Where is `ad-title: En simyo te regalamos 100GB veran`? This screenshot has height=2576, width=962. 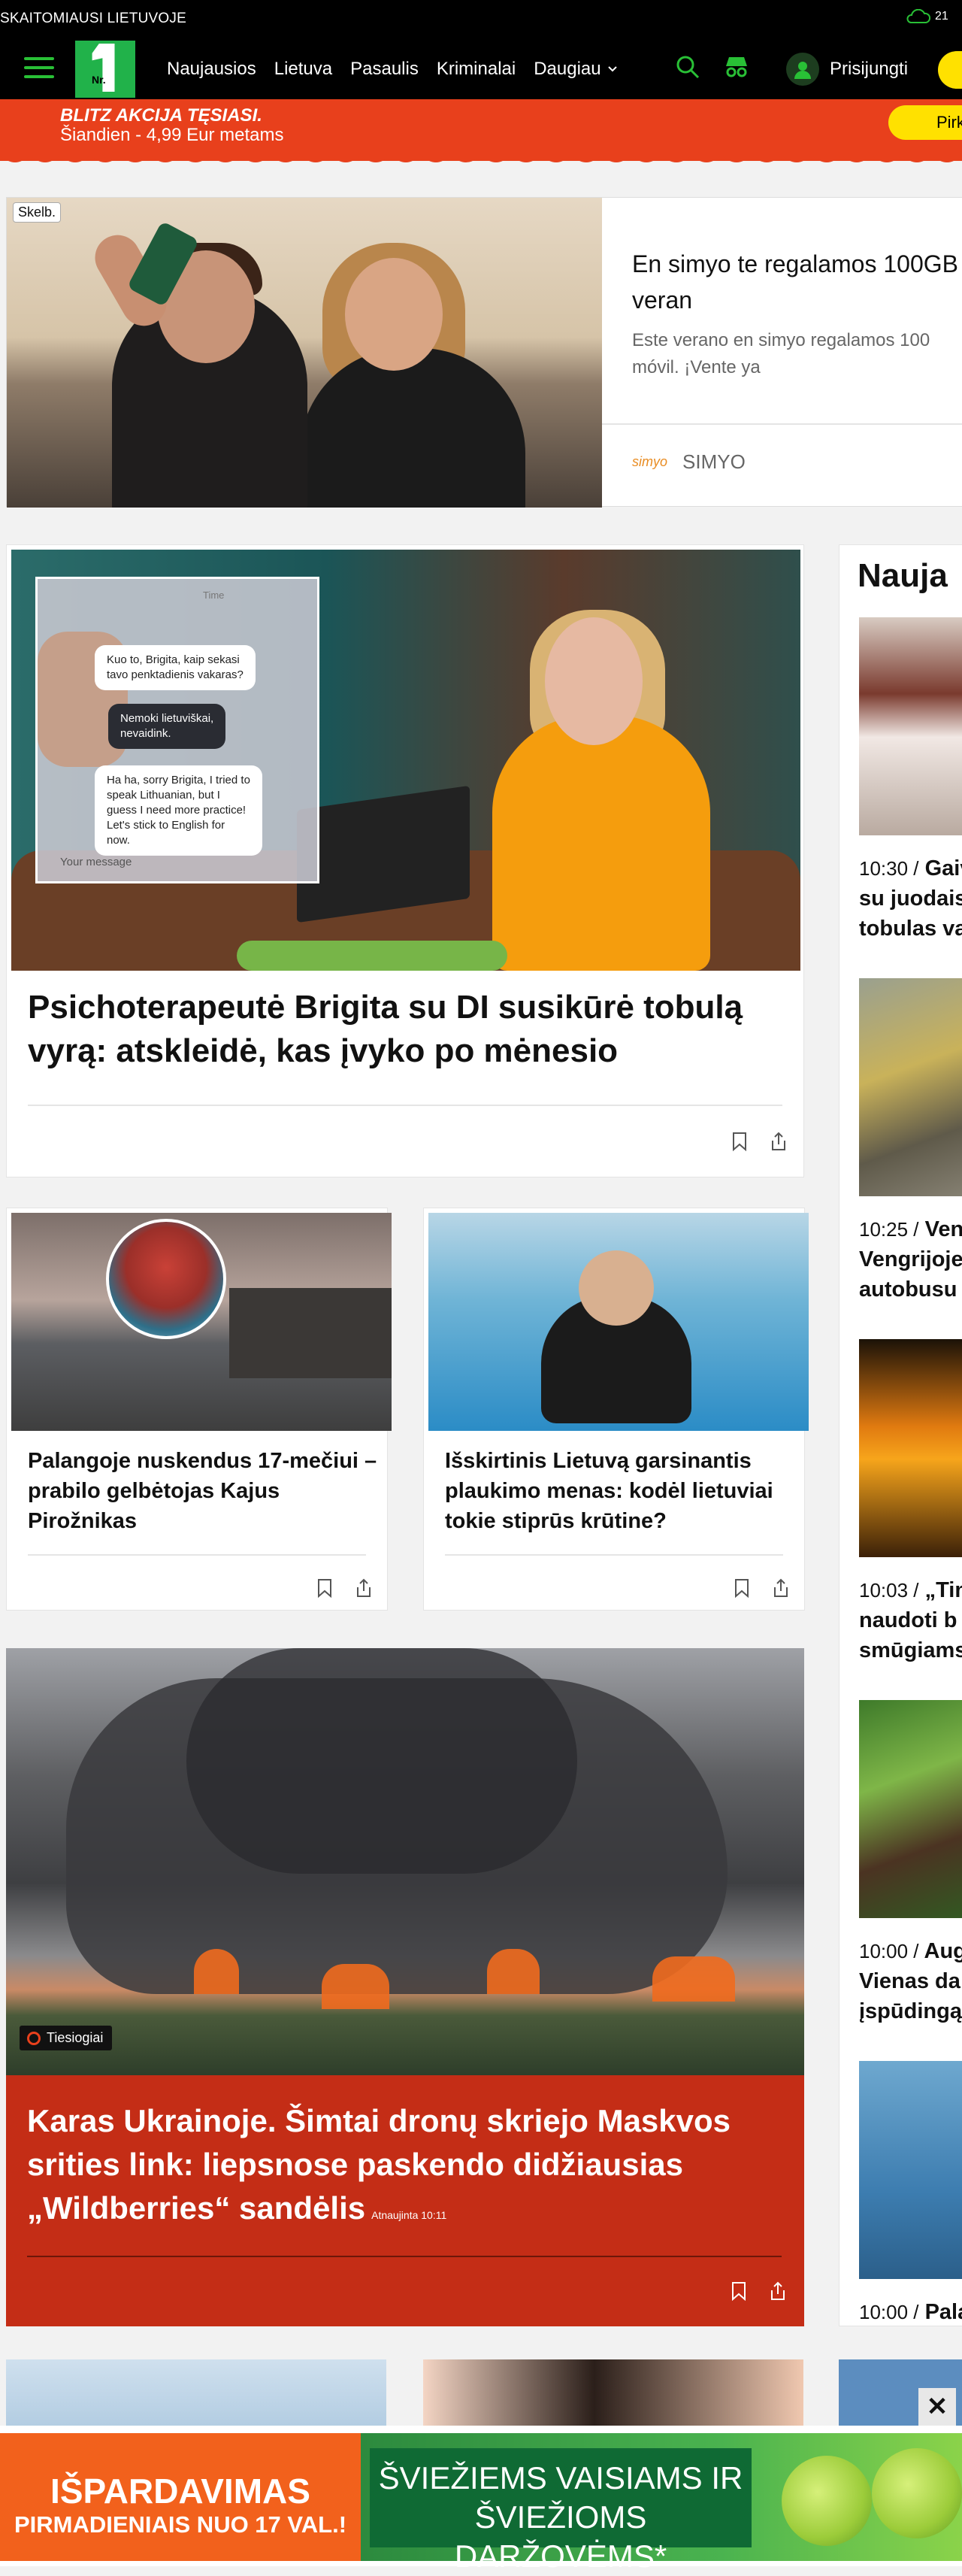 ad-title: En simyo te regalamos 100GB veran is located at coordinates (797, 282).